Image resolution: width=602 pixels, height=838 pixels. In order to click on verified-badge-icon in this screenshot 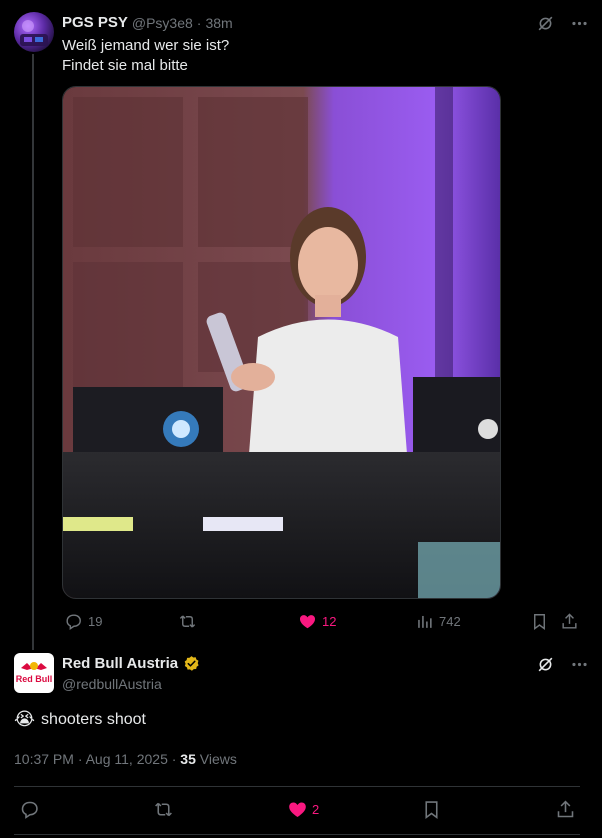, I will do `click(191, 663)`.